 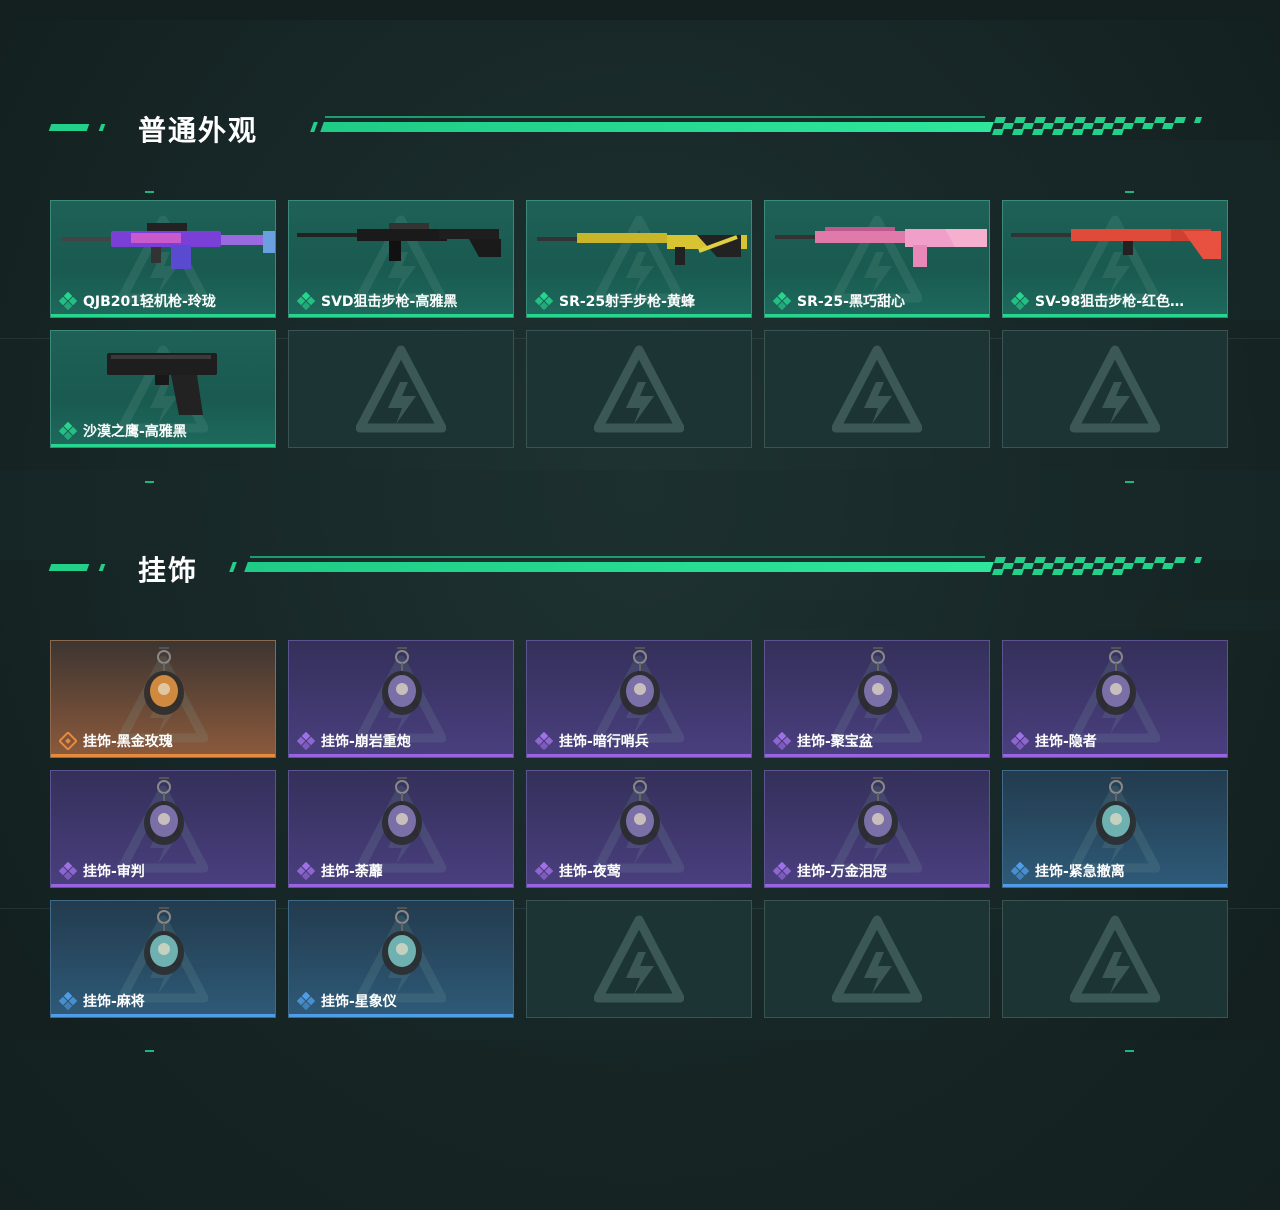 I want to click on charm-item-card: 挂饰-崩岩重炮, so click(x=401, y=699).